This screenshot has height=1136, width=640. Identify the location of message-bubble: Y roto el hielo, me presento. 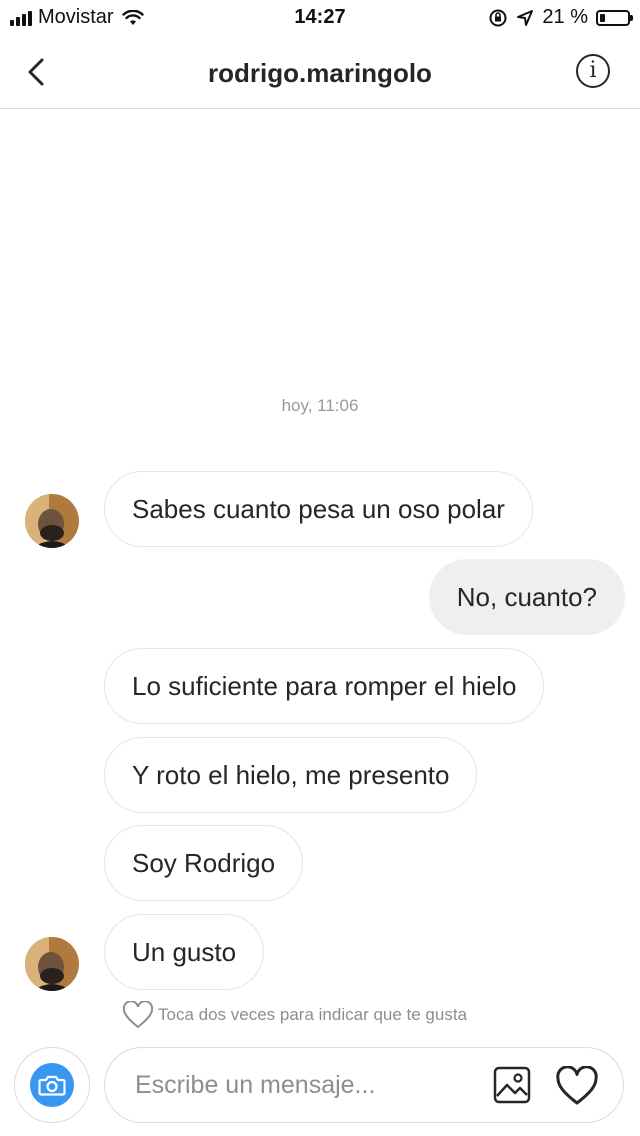
(291, 775).